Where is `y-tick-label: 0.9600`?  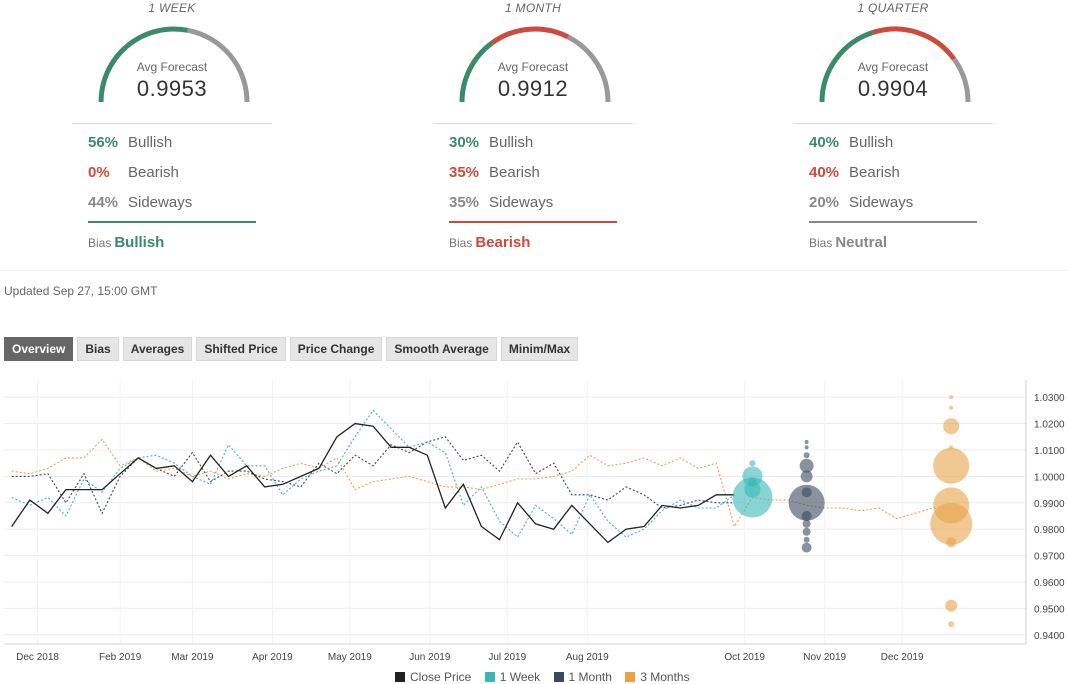 y-tick-label: 0.9600 is located at coordinates (1049, 583).